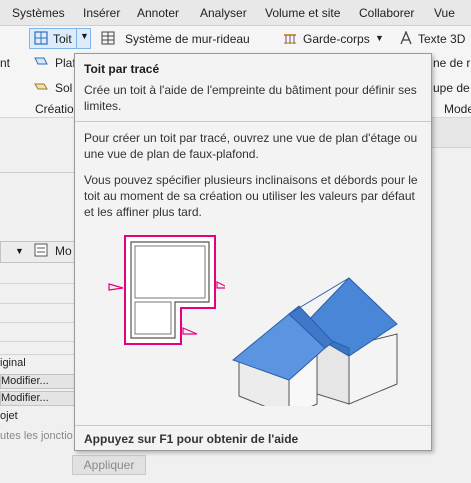  What do you see at coordinates (315, 341) in the screenshot?
I see `3d-roof-illustration` at bounding box center [315, 341].